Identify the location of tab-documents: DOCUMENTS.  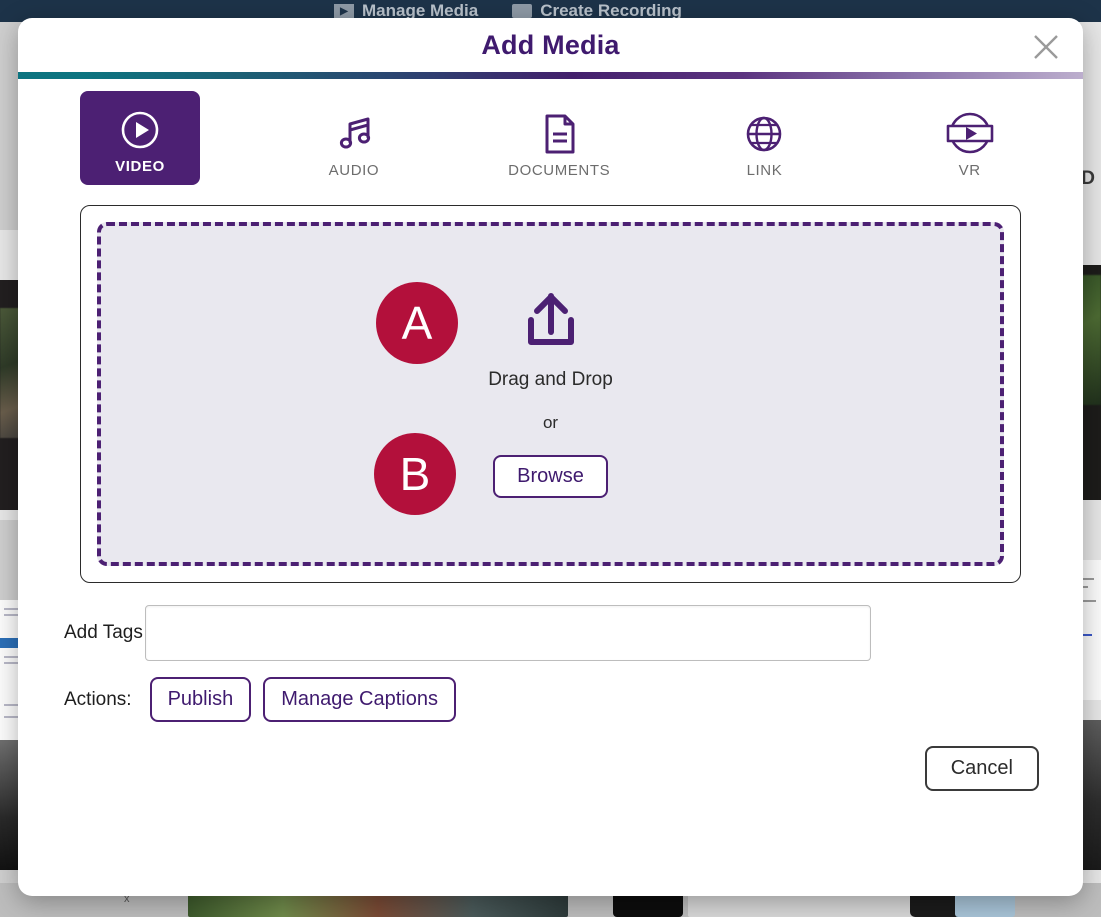
(559, 138).